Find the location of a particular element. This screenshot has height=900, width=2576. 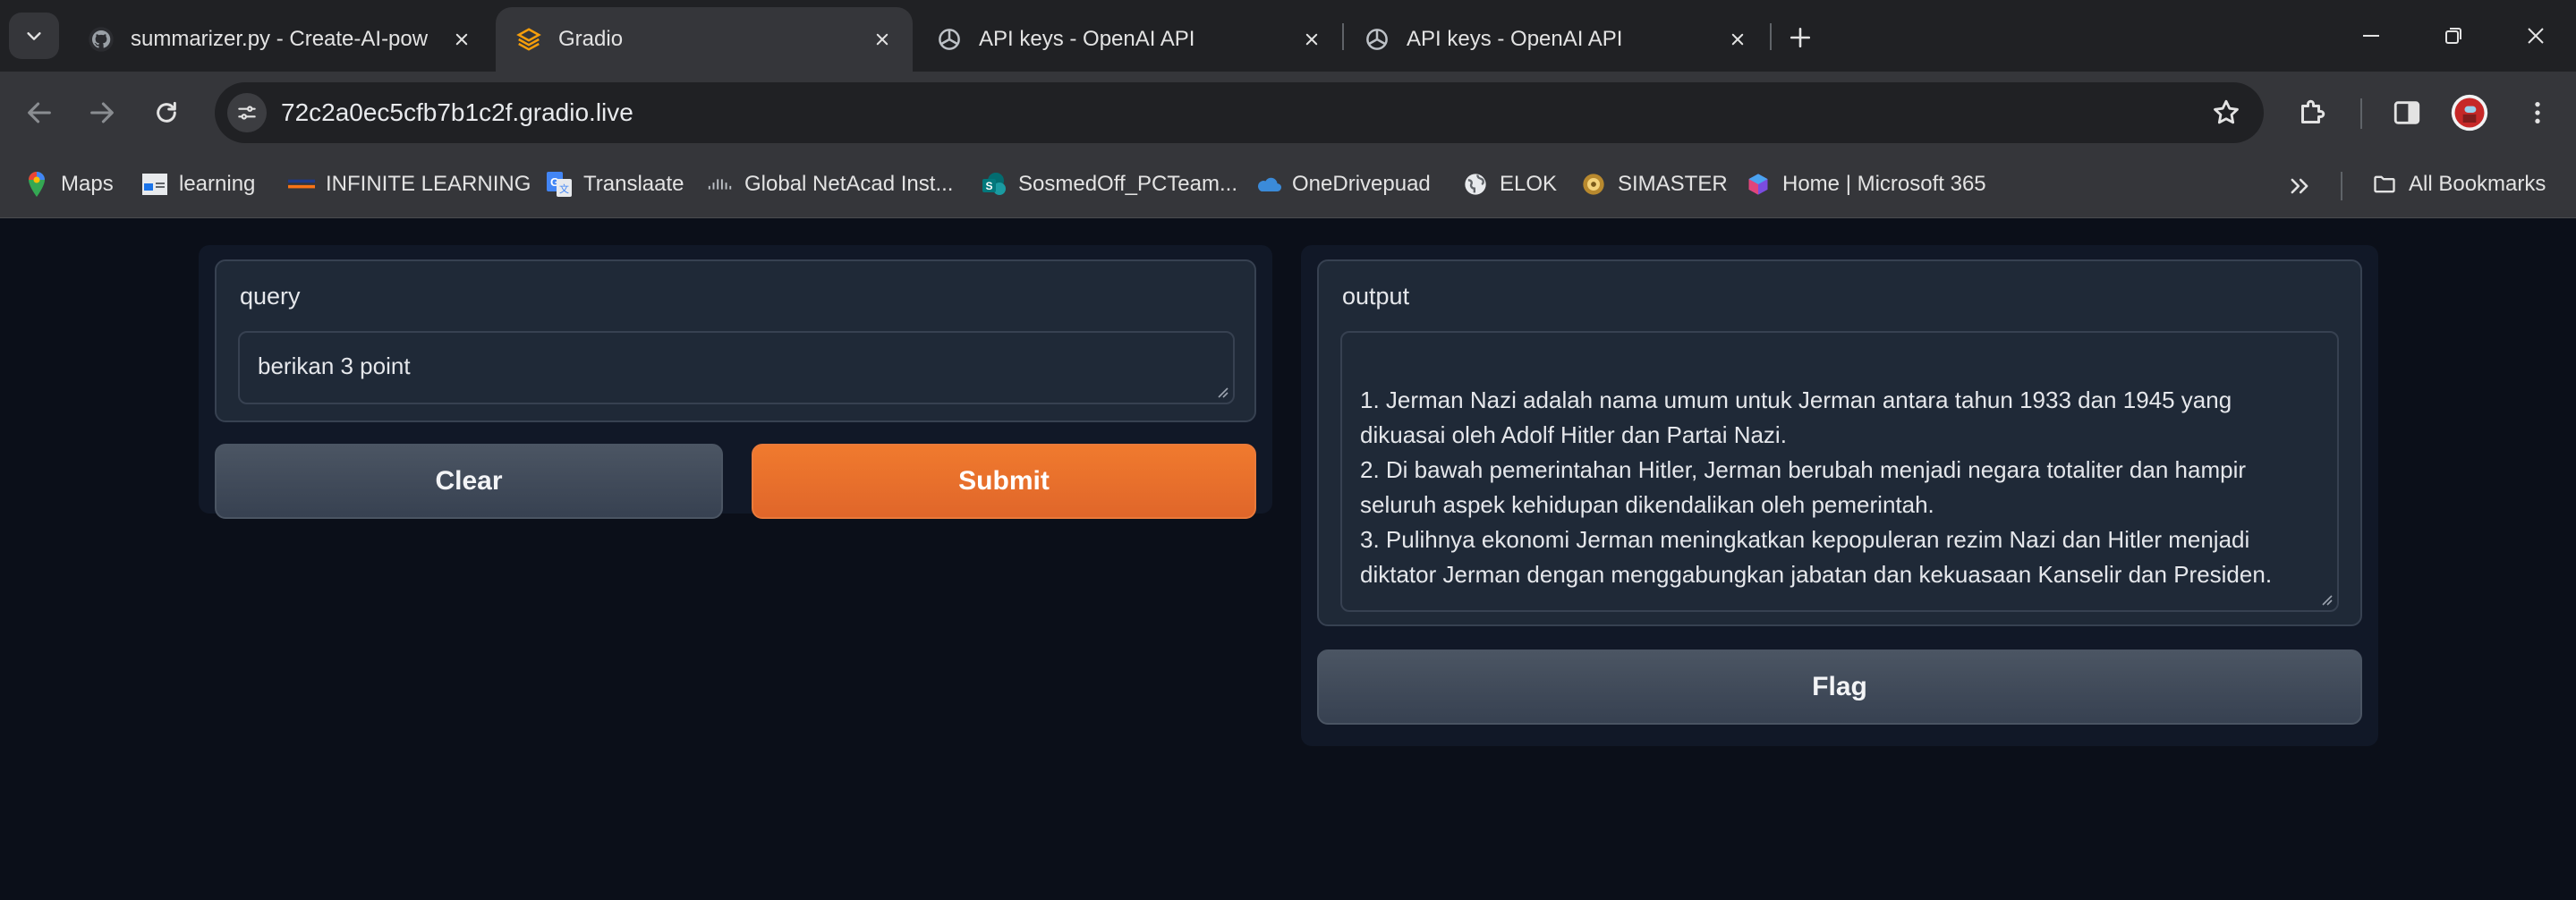

tab-title: summarizer.py - Create-AI-pow is located at coordinates (280, 39).